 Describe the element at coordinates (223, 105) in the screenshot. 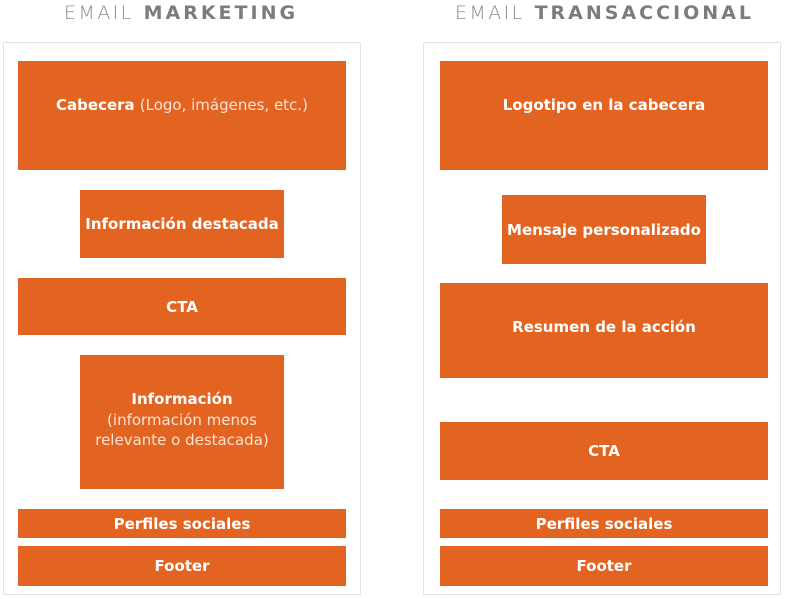

I see `block-detail: (Logo, imágenes, etc.)` at that location.